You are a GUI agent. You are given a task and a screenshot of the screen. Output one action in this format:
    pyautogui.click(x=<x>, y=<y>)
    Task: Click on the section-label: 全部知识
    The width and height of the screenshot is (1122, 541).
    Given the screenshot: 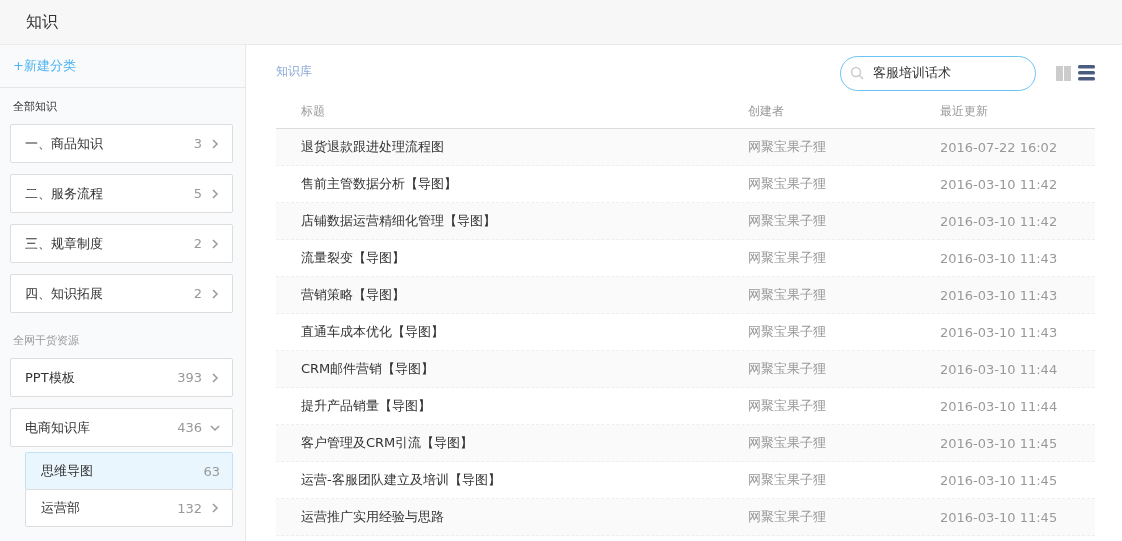 What is the action you would take?
    pyautogui.click(x=35, y=107)
    